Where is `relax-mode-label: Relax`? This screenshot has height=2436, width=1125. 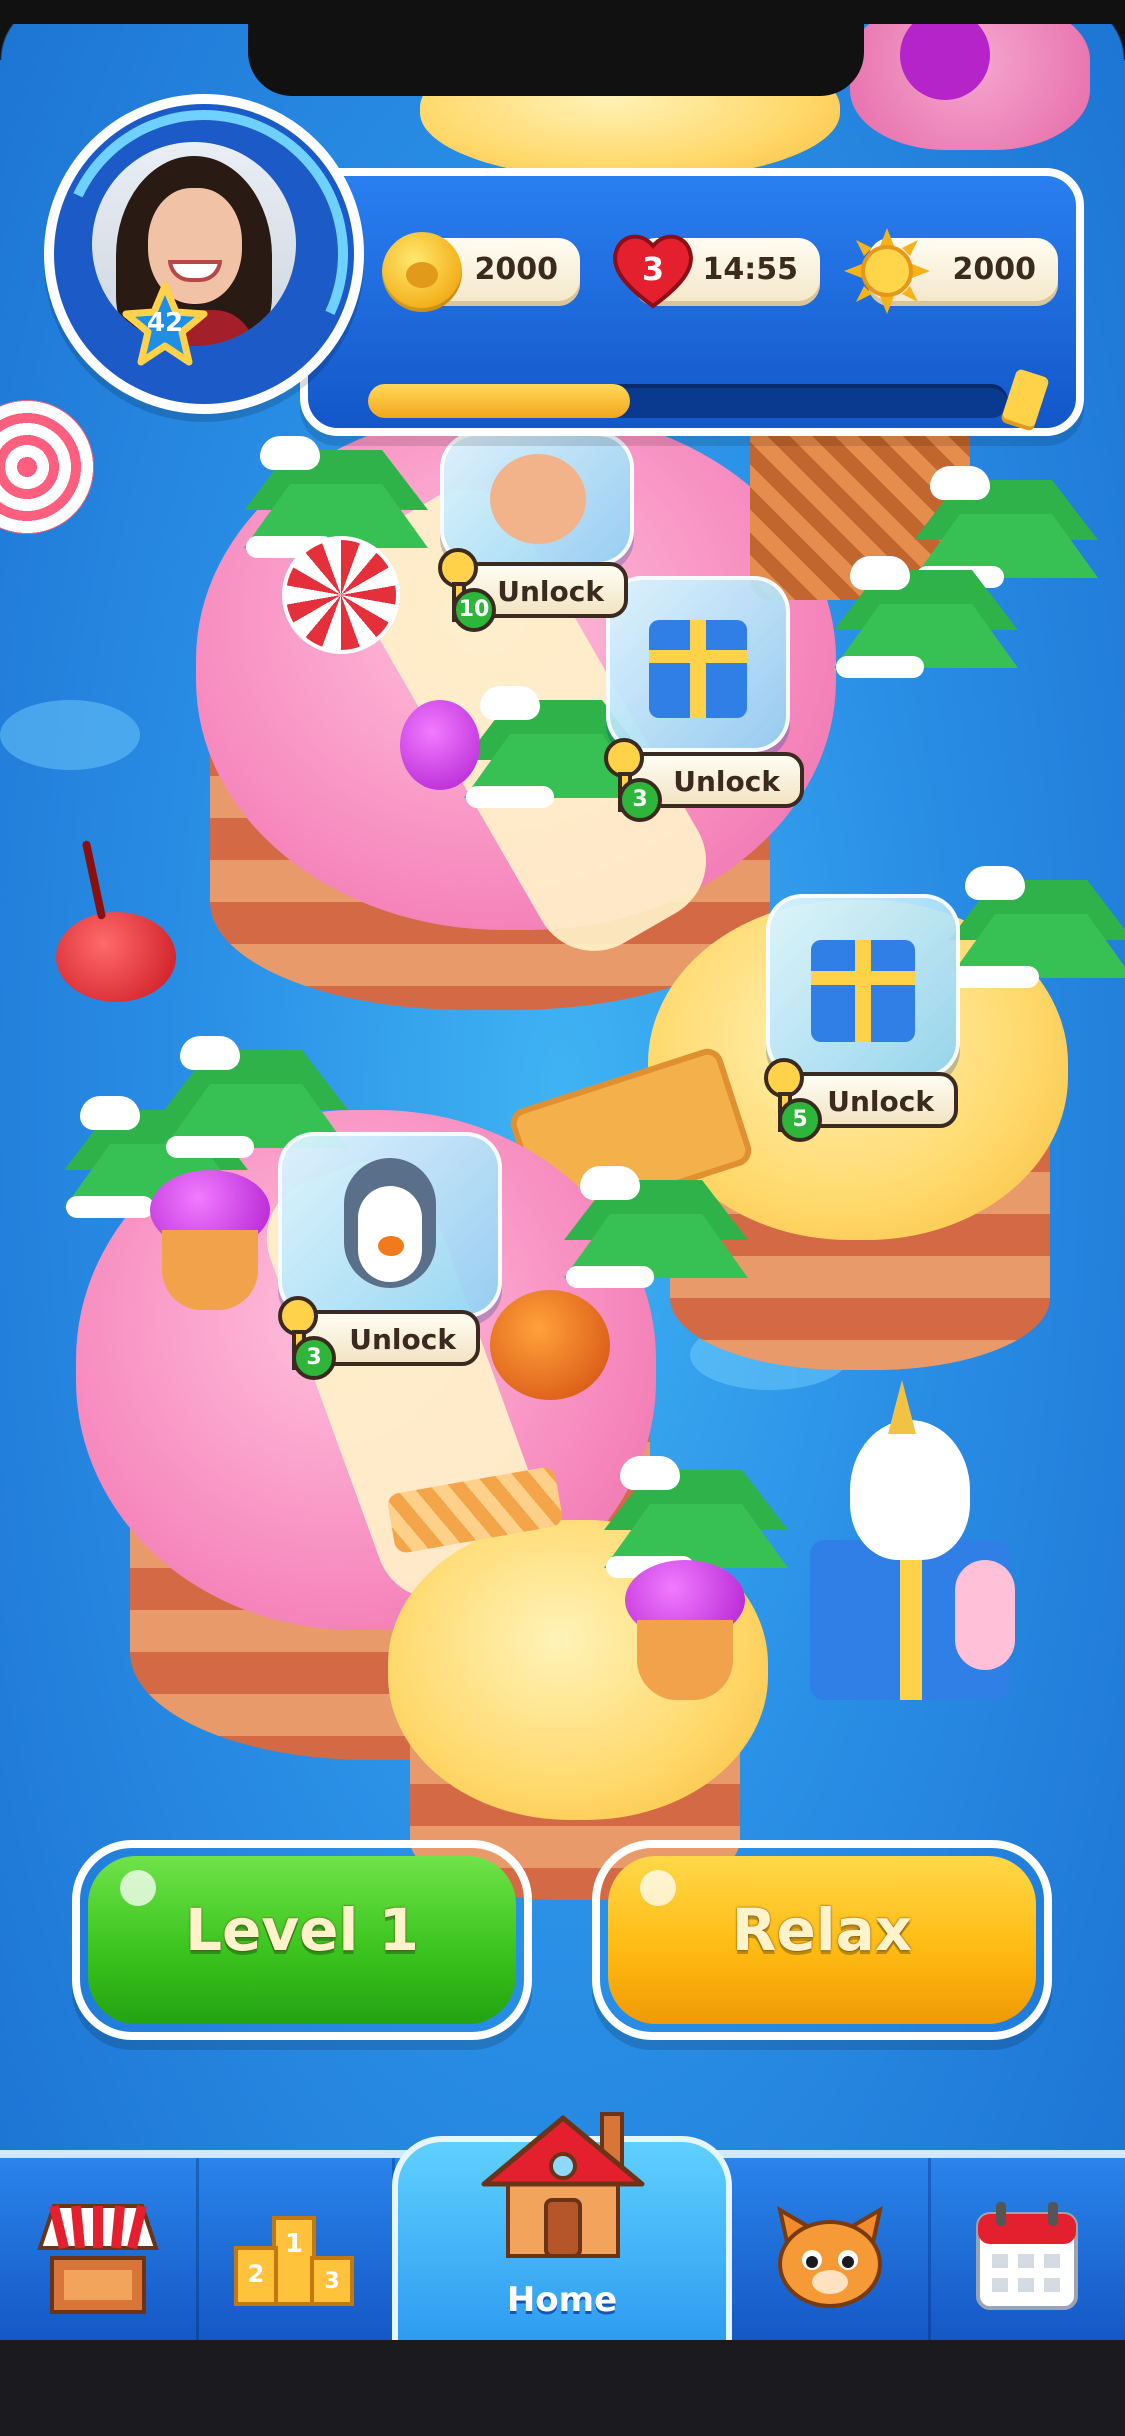
relax-mode-label: Relax is located at coordinates (822, 1930).